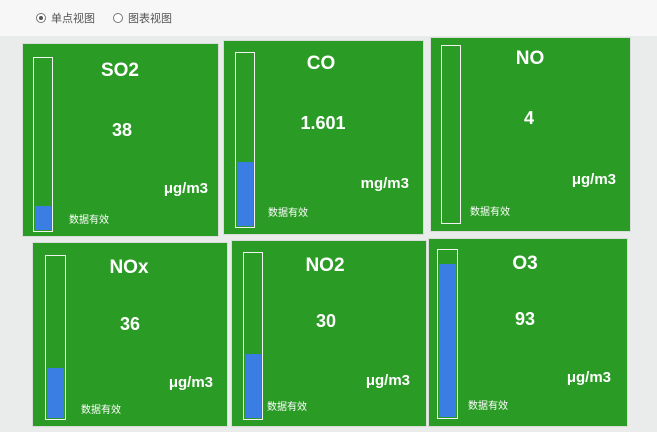 This screenshot has height=432, width=657. Describe the element at coordinates (130, 324) in the screenshot. I see `reading-value: 36` at that location.